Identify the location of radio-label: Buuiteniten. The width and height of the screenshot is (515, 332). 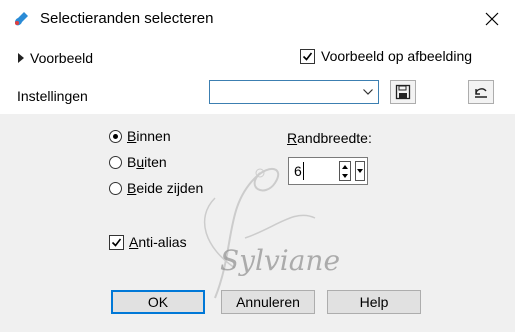
(147, 162).